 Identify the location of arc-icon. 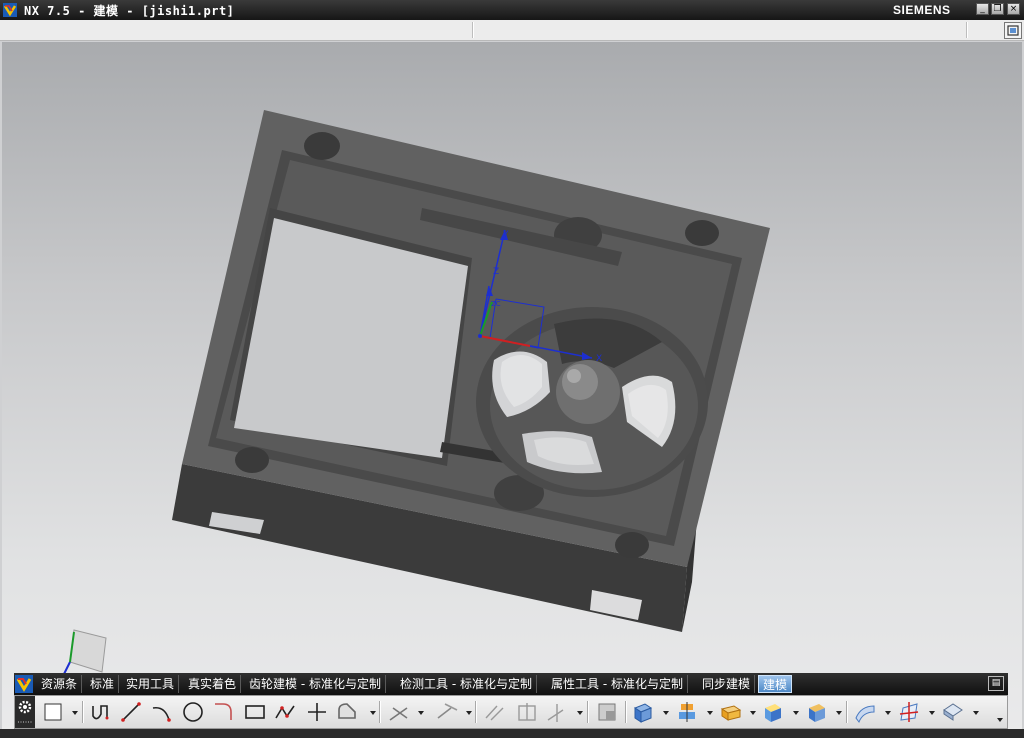
(161, 712).